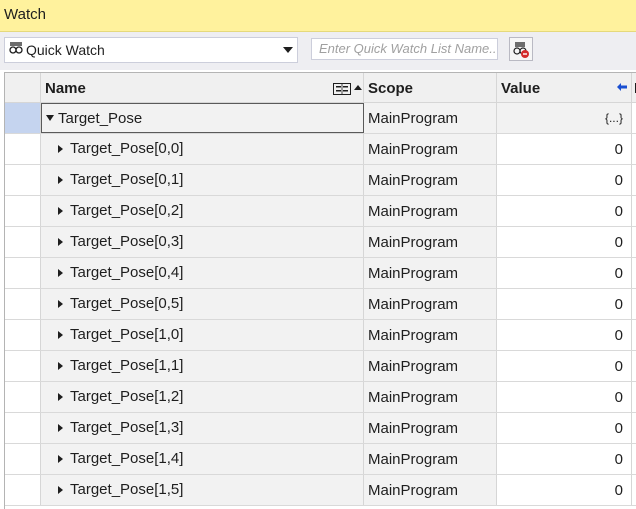 The height and width of the screenshot is (509, 636). I want to click on table-row: Target_Pose[1,5] MainProgram 0, so click(320, 490).